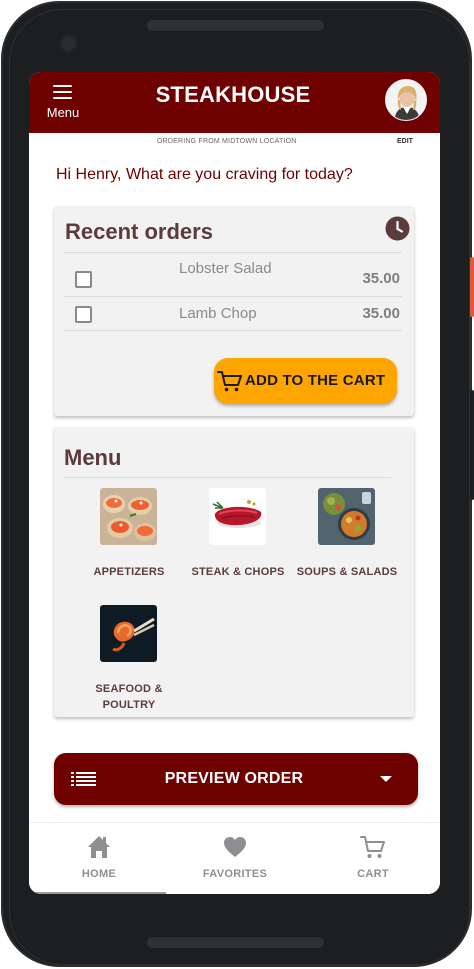 This screenshot has width=474, height=969. What do you see at coordinates (405, 141) in the screenshot?
I see `edit-location-link: EDIT` at bounding box center [405, 141].